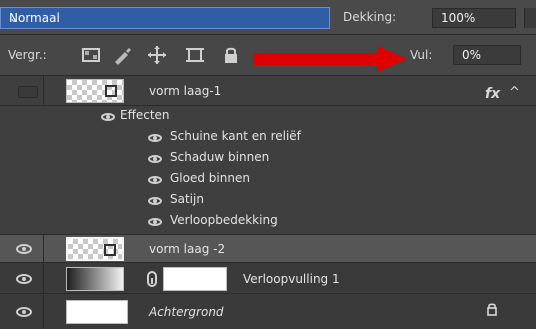 This screenshot has height=329, width=536. What do you see at coordinates (28, 92) in the screenshot?
I see `visibility-box` at bounding box center [28, 92].